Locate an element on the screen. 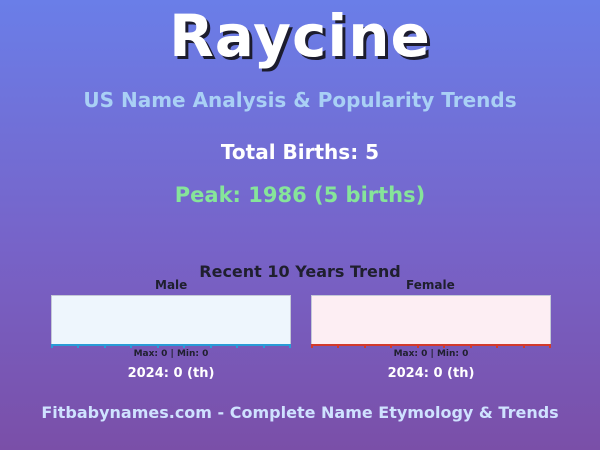 The image size is (600, 450). male-rank: 2024: 0 (th) is located at coordinates (171, 373).